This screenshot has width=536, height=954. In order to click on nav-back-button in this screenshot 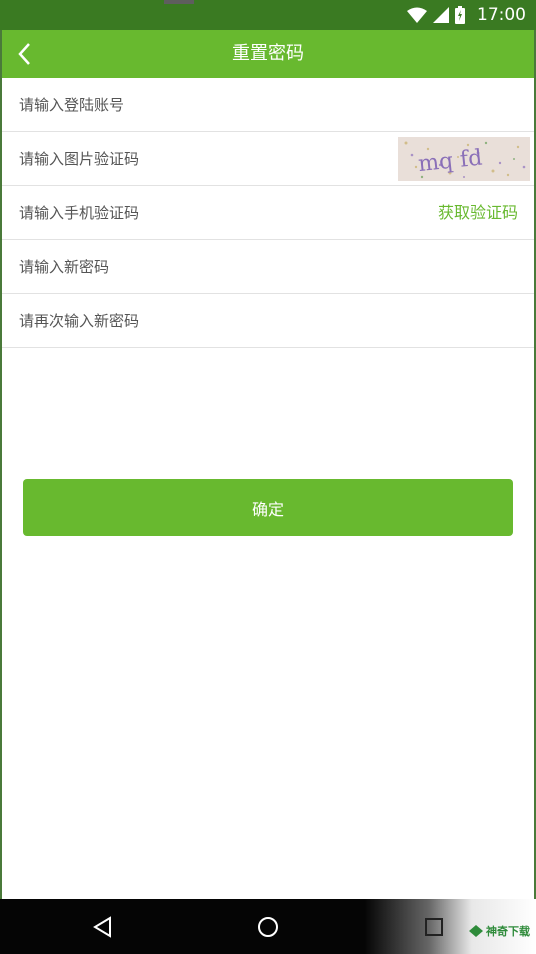, I will do `click(102, 926)`.